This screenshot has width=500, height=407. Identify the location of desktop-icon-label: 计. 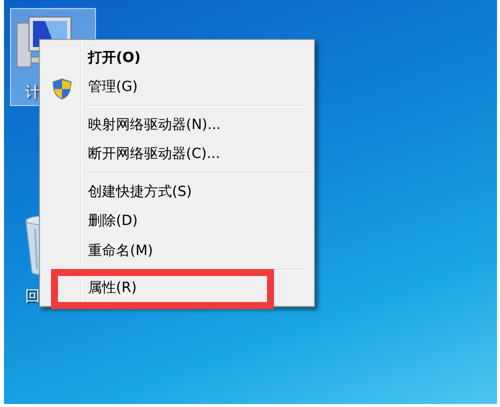
(32, 92).